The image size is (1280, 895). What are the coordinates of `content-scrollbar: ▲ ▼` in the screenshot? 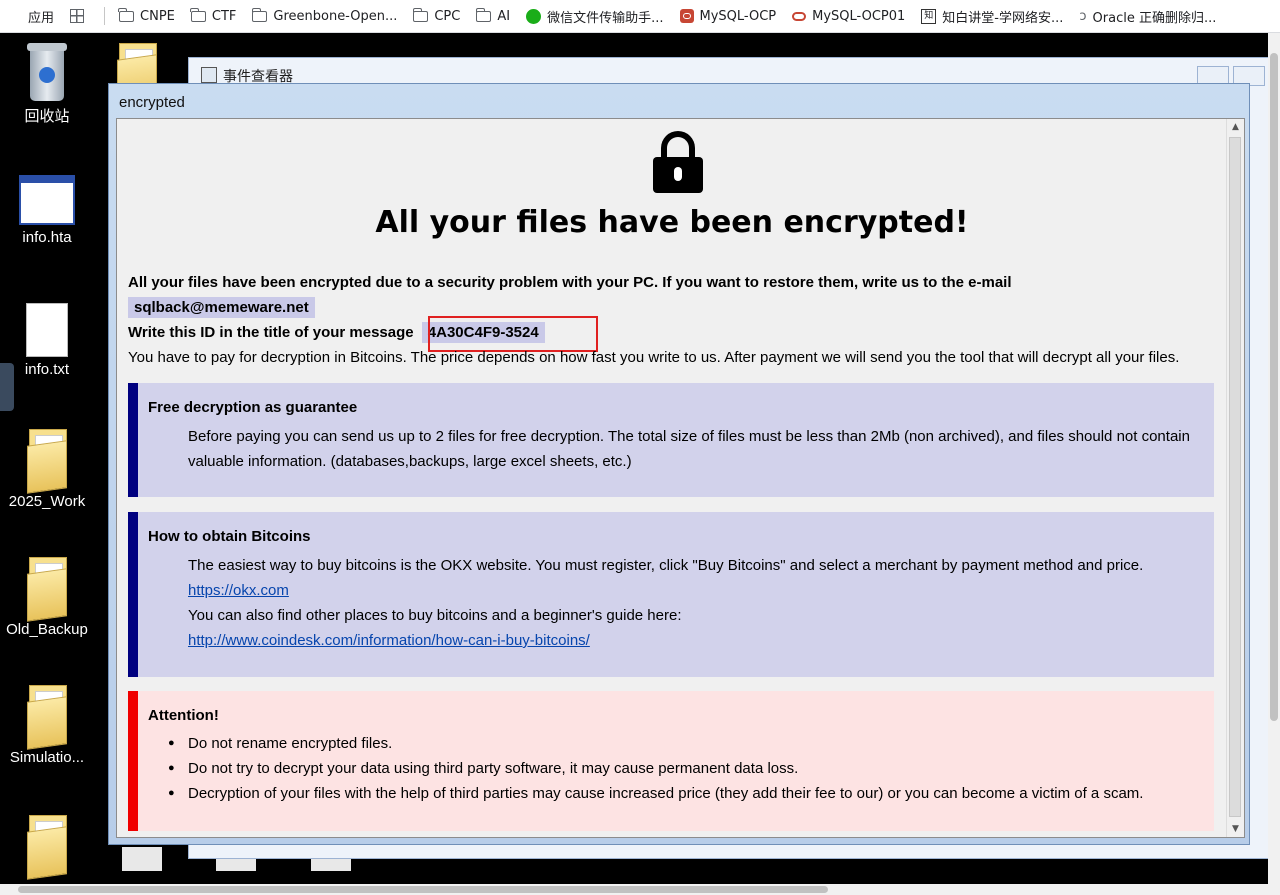 It's located at (1235, 478).